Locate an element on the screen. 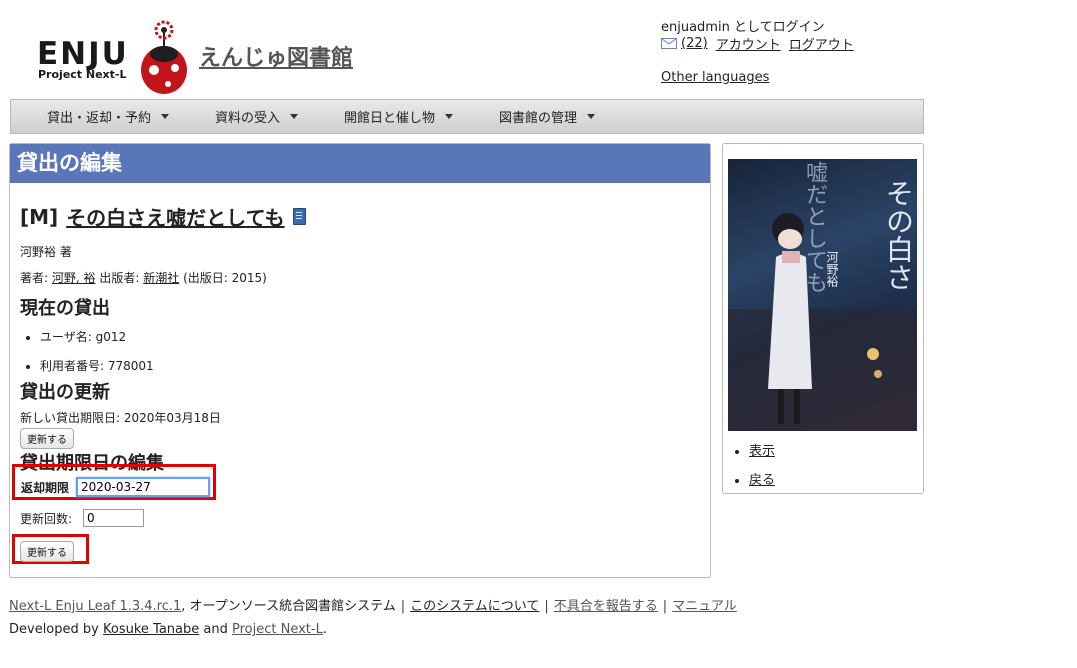 The height and width of the screenshot is (668, 1077). page-title: 貸出の編集 is located at coordinates (360, 163).